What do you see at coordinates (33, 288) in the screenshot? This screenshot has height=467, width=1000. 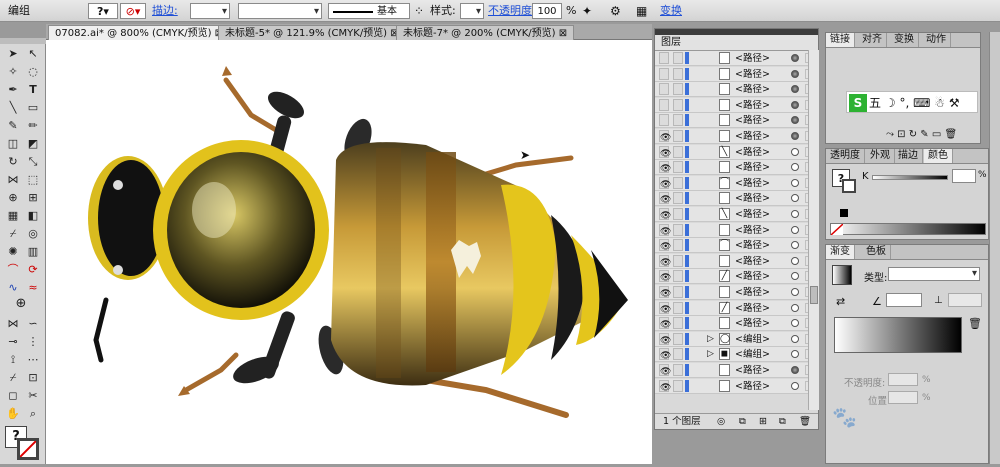 I see `smooth-icon: ≈` at bounding box center [33, 288].